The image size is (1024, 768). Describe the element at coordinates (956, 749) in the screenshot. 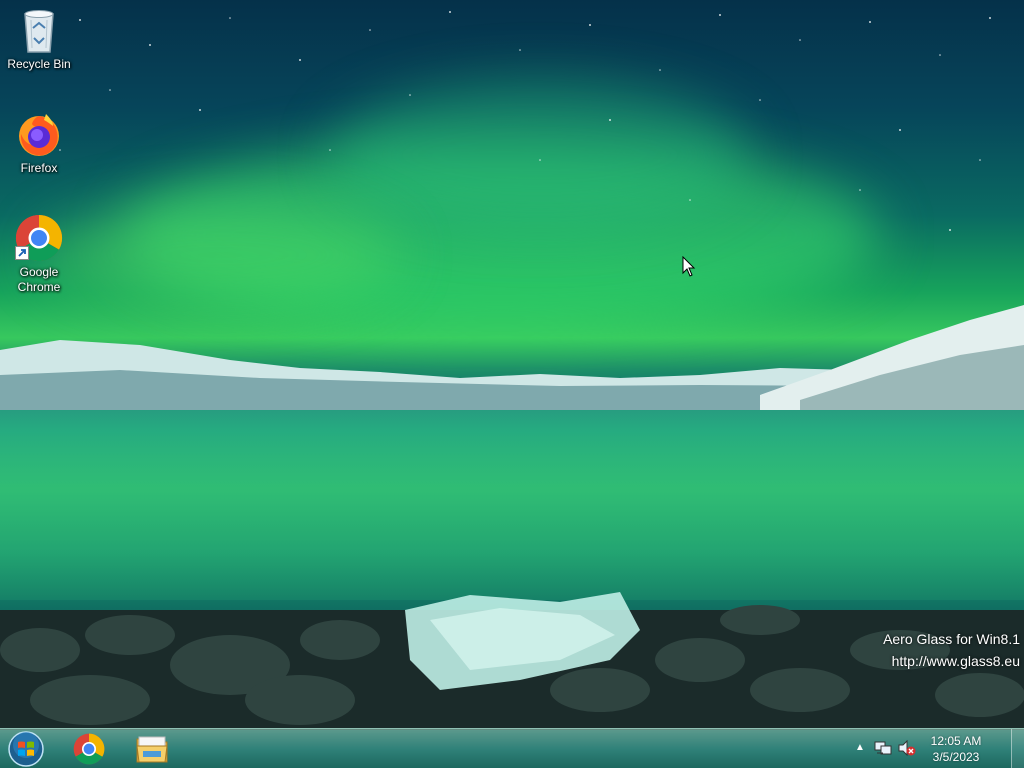

I see `taskbar-clock: 12:05 AM 3/5/2023` at that location.